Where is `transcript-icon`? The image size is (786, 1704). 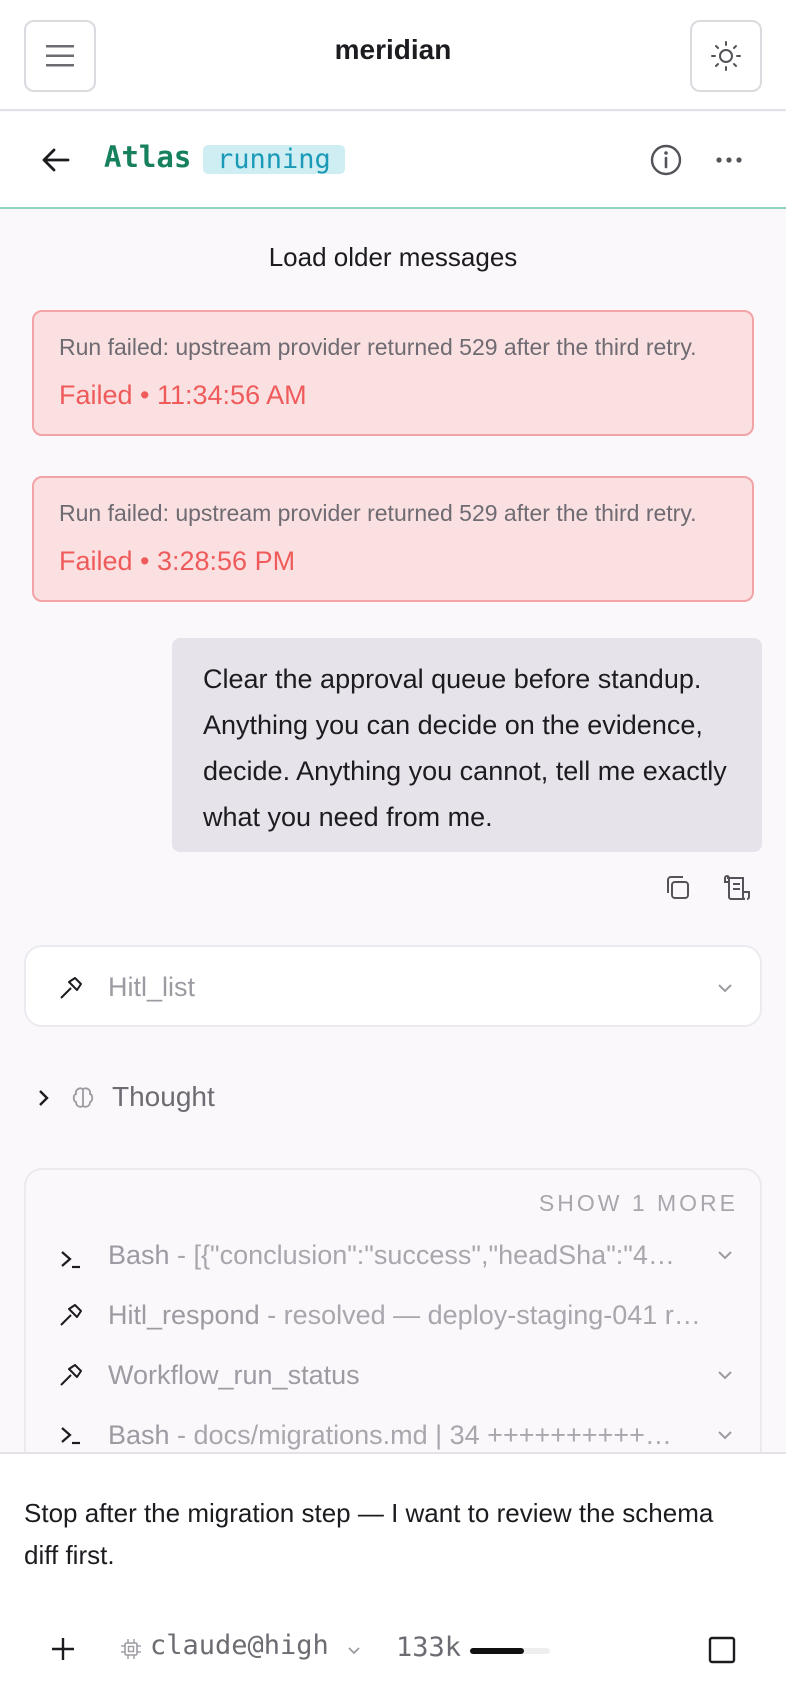 transcript-icon is located at coordinates (737, 888).